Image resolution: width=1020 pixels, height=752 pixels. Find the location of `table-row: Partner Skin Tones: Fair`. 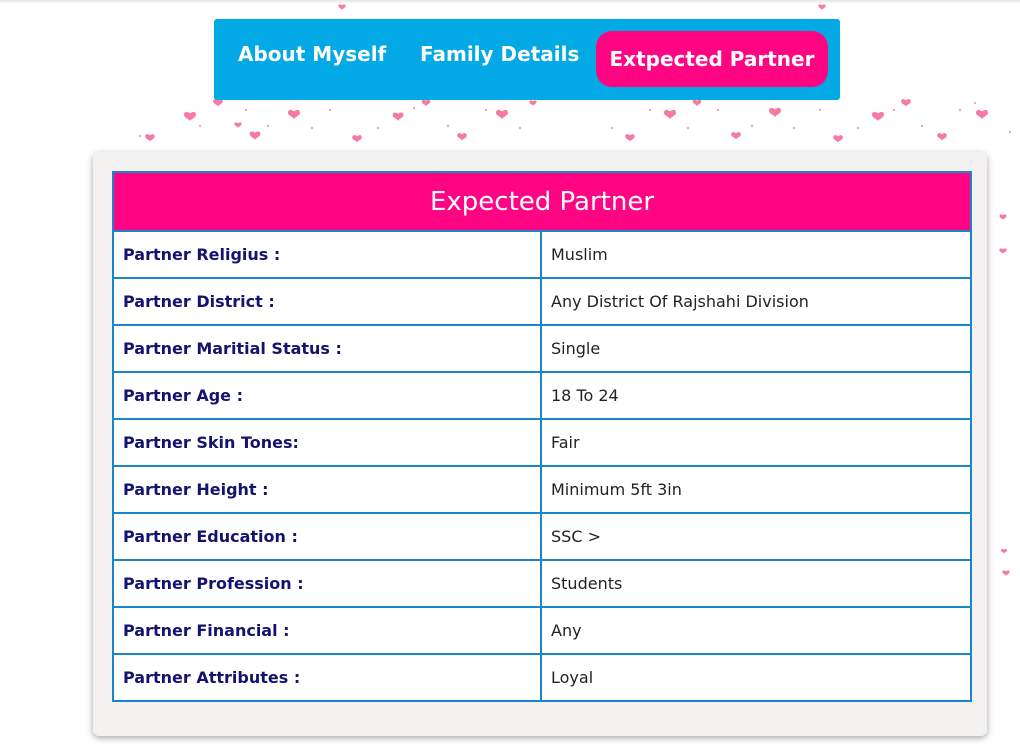

table-row: Partner Skin Tones: Fair is located at coordinates (542, 442).